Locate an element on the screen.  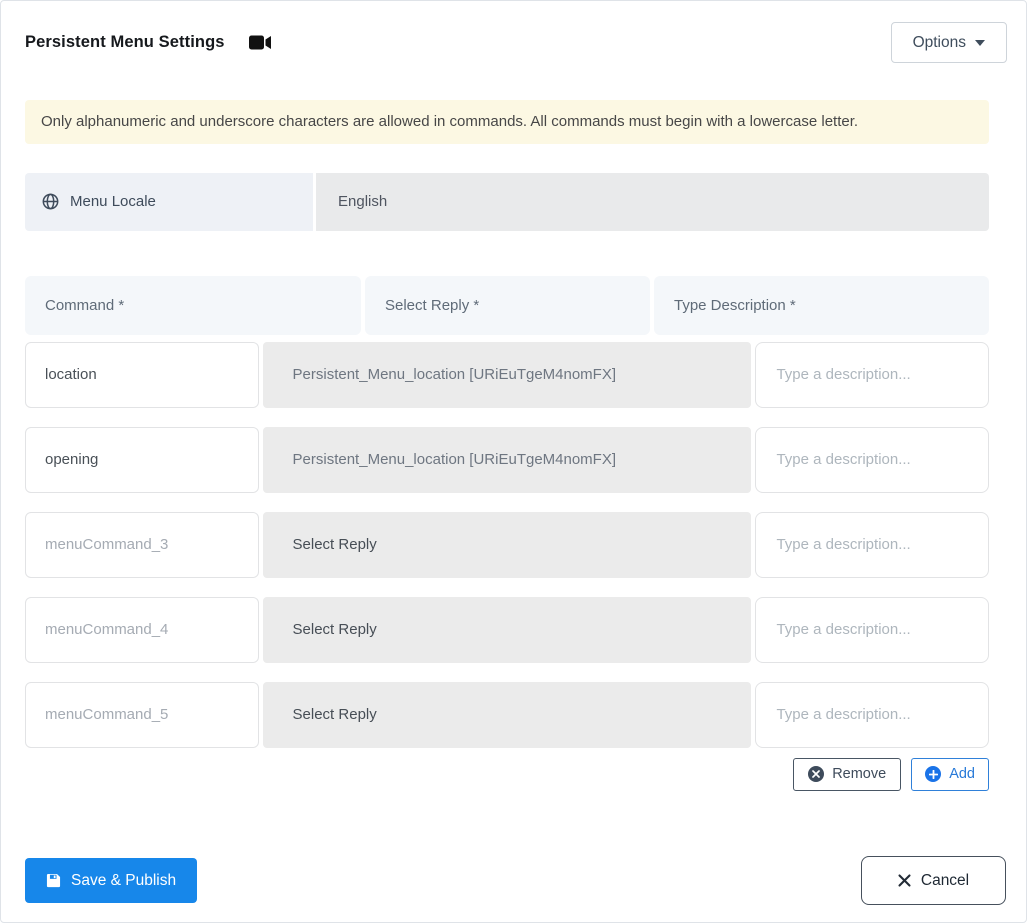
options-button: Options is located at coordinates (948, 42).